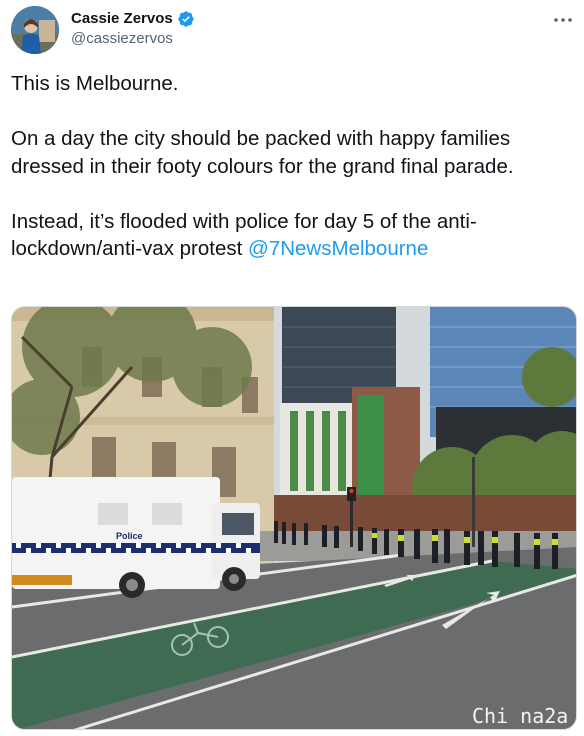  I want to click on photo-watermark: Chi na2a, so click(520, 716).